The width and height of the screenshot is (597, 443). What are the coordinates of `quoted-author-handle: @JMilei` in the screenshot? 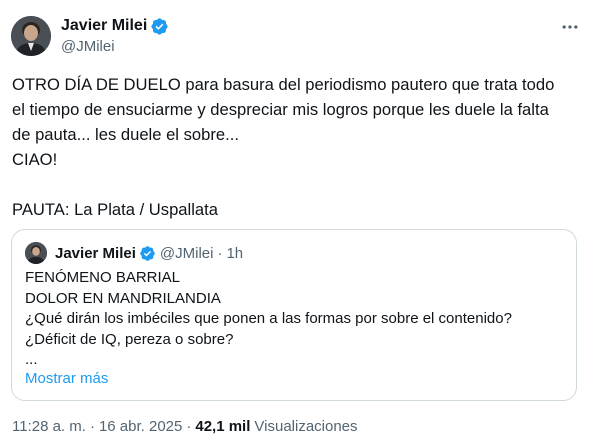 It's located at (187, 253).